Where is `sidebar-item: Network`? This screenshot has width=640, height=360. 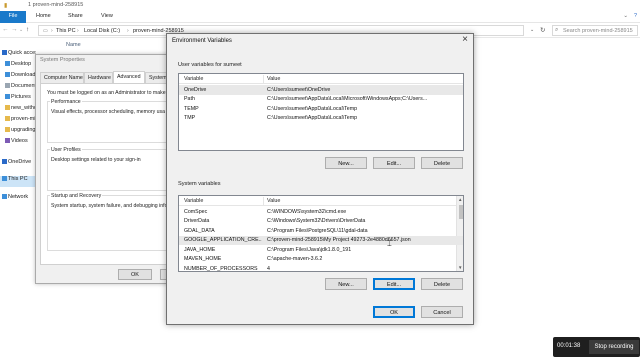 sidebar-item: Network is located at coordinates (18, 199).